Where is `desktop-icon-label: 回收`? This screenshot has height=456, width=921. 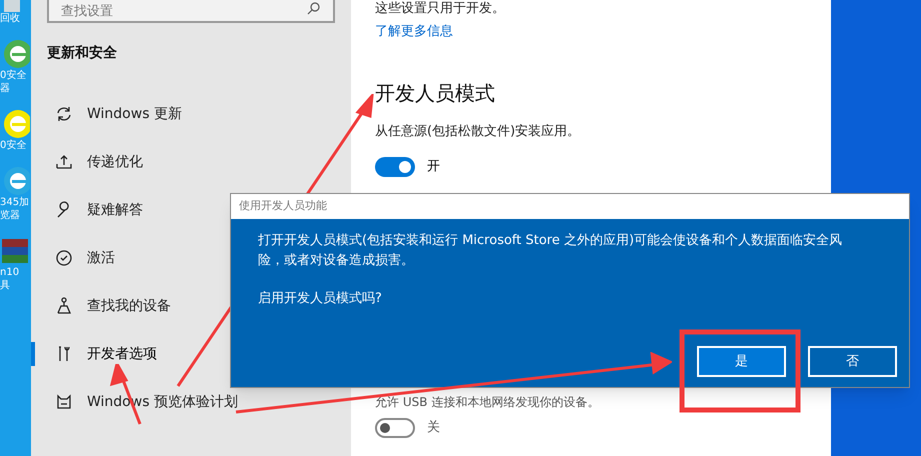 desktop-icon-label: 回收 is located at coordinates (10, 18).